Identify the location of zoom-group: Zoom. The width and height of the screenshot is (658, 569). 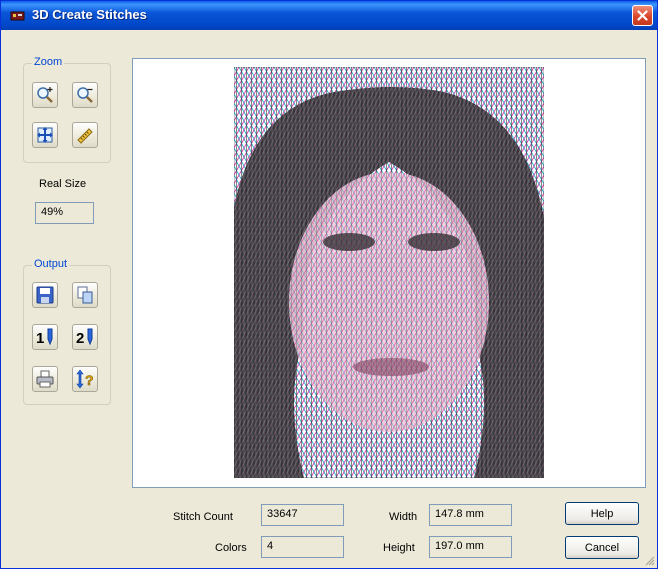
(67, 109).